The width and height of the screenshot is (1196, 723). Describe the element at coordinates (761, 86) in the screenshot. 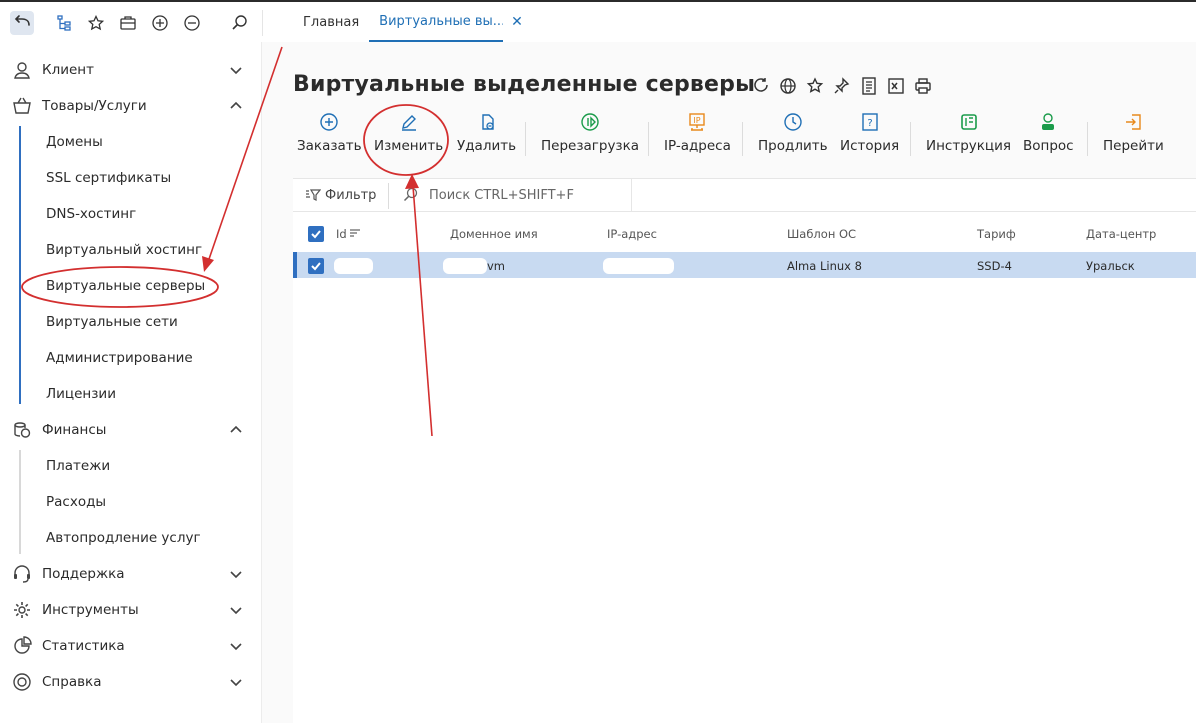

I see `refresh-icon` at that location.